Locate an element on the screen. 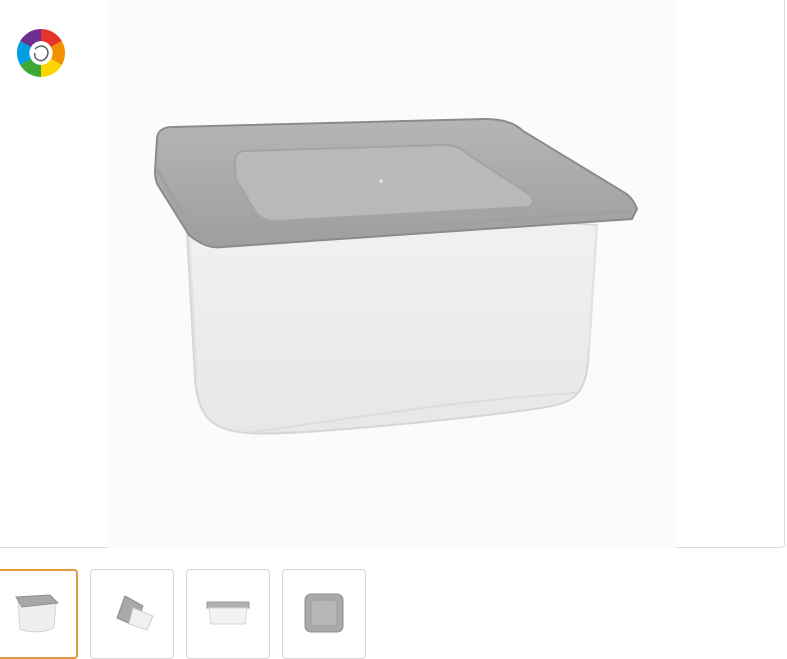 The width and height of the screenshot is (787, 659). container-top-icon is located at coordinates (324, 613).